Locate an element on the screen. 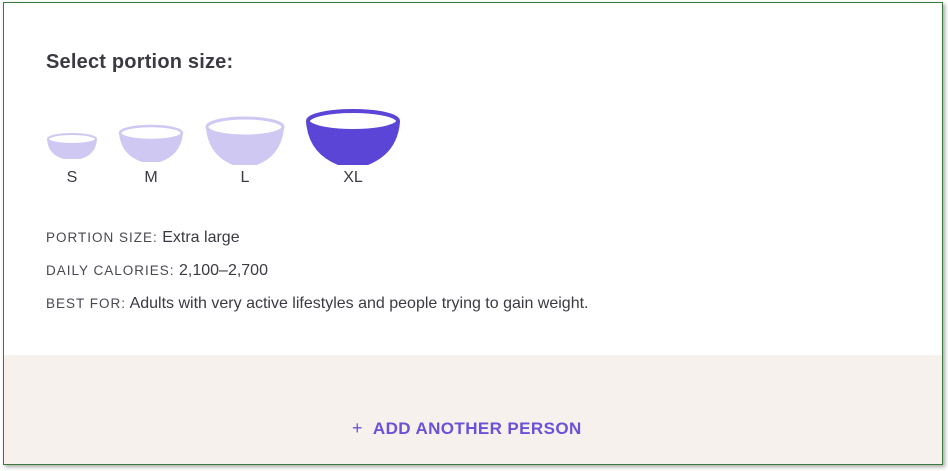  portion-option-label: L is located at coordinates (245, 177).